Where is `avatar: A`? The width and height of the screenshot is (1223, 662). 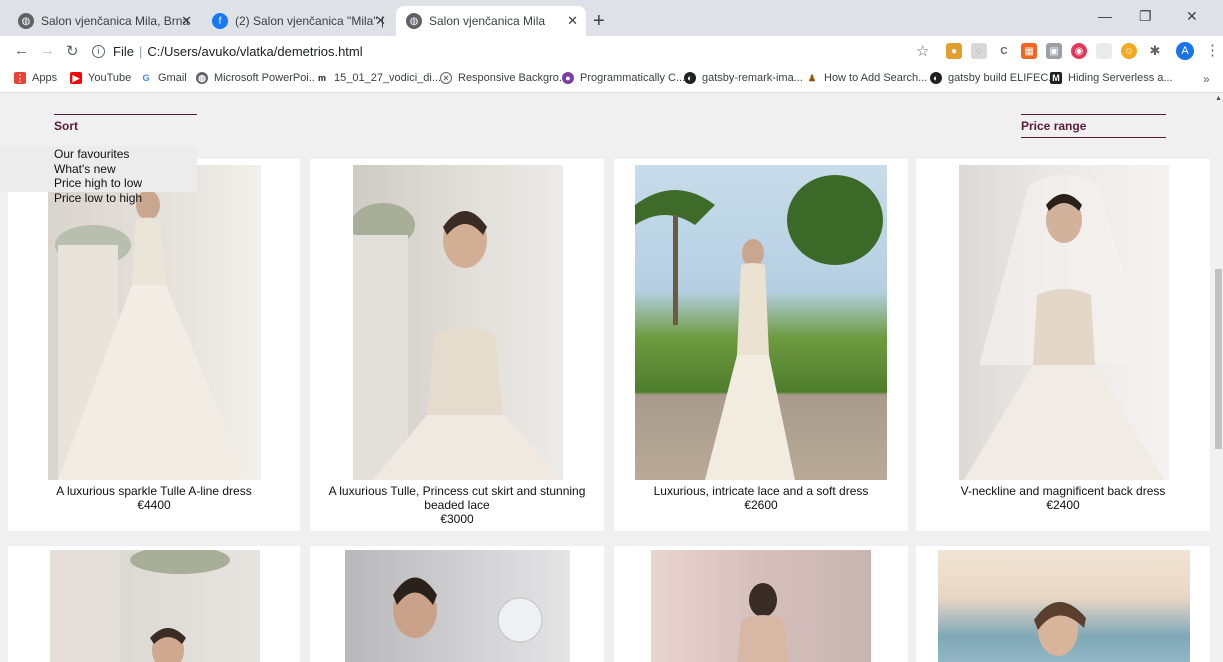
avatar: A is located at coordinates (1185, 51).